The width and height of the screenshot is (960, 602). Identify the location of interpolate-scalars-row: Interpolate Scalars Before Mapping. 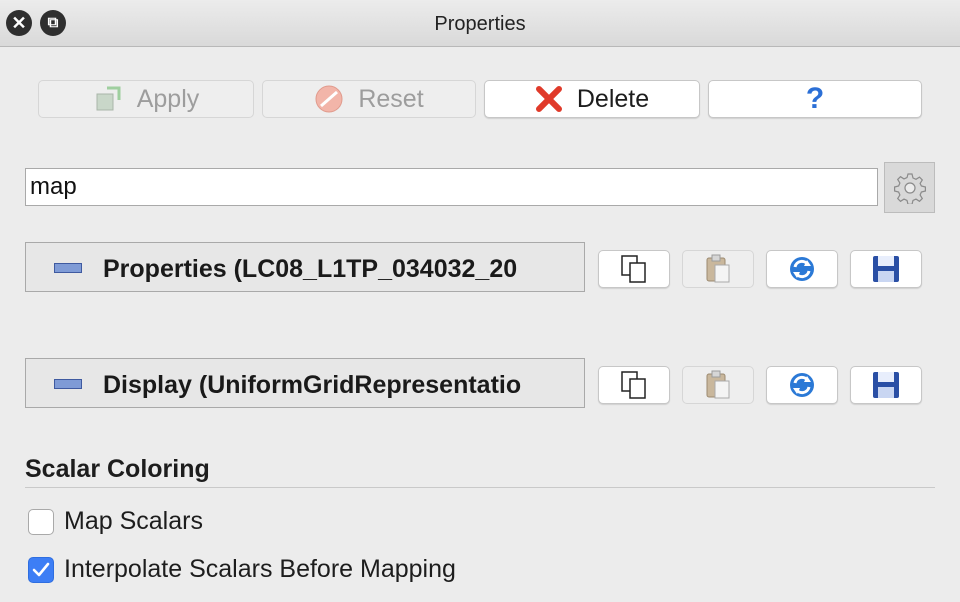
(242, 569).